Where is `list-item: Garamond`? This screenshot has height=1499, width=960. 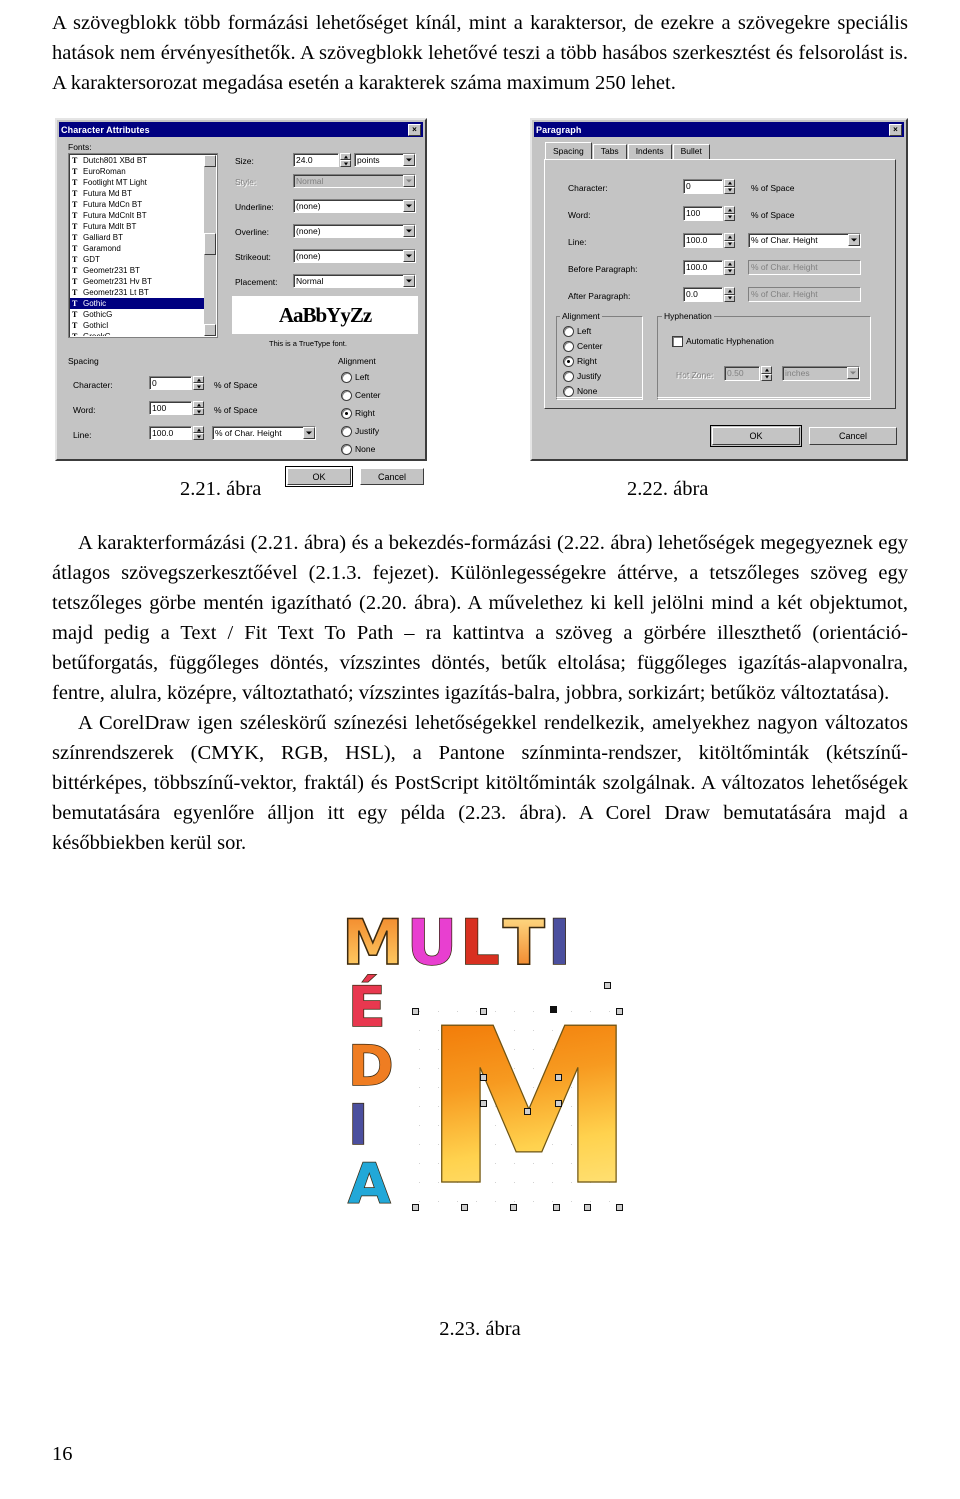
list-item: Garamond is located at coordinates (137, 248).